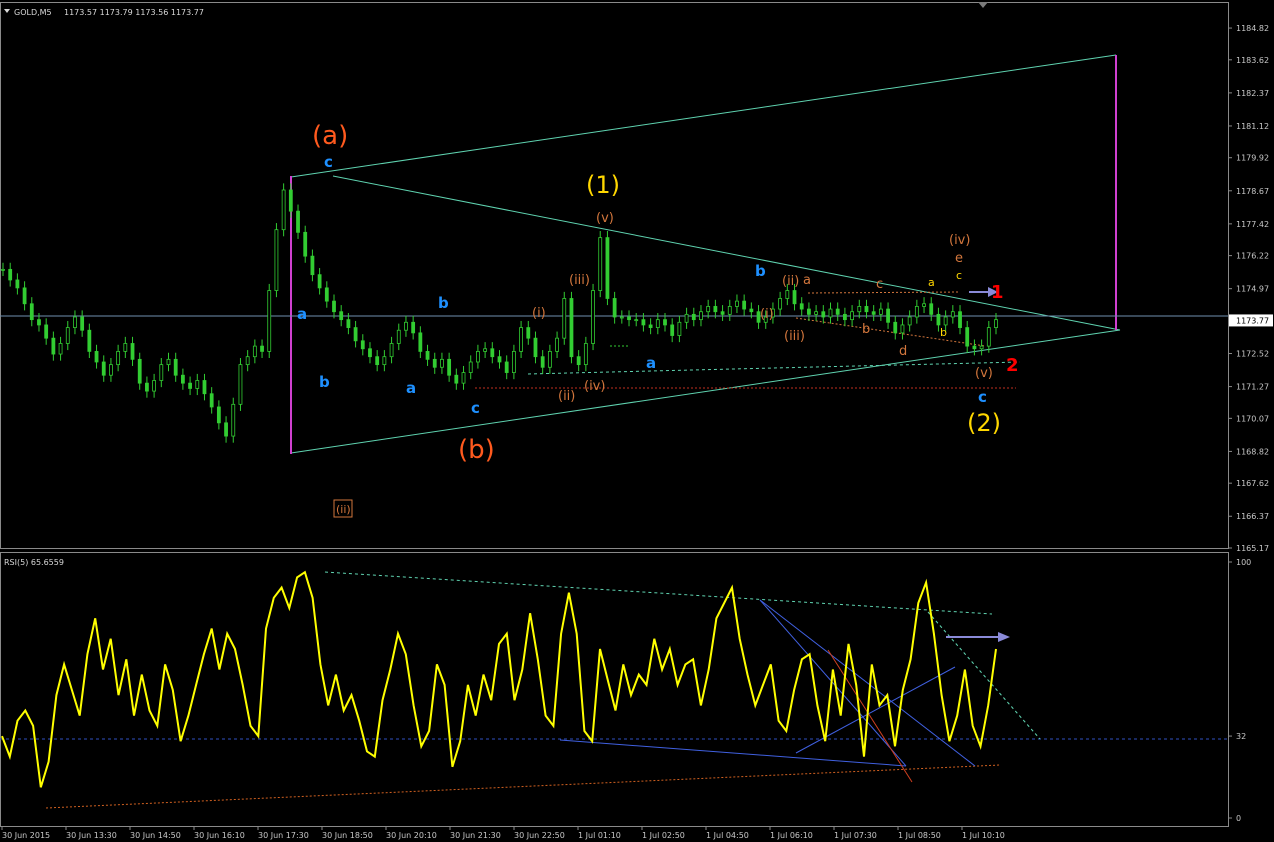  I want to click on wave-label-i-left: (i), so click(539, 313).